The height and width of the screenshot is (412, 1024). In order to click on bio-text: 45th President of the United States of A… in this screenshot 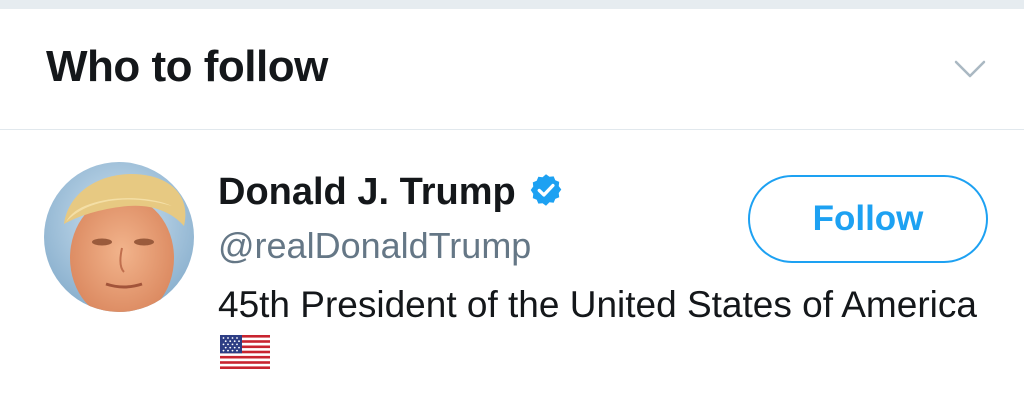, I will do `click(597, 304)`.